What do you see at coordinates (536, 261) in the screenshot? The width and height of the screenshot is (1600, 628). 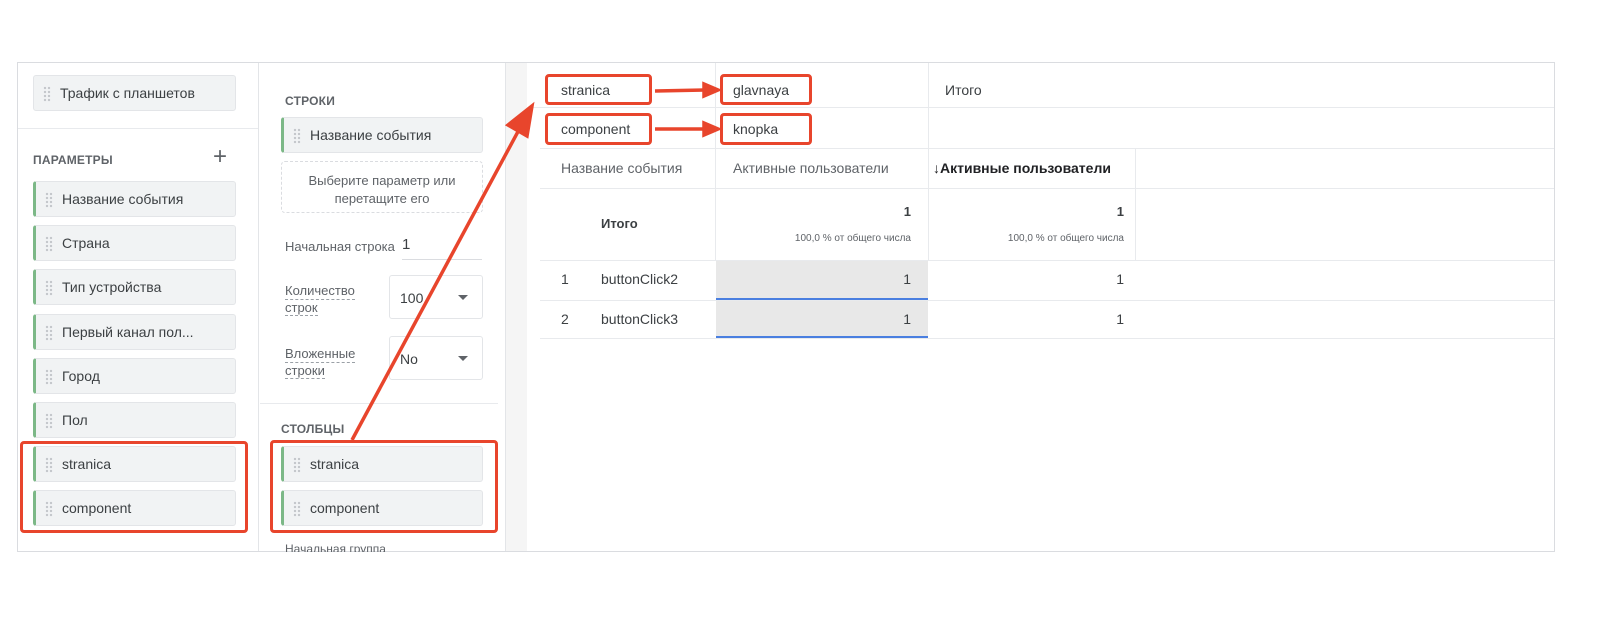 I see `annotation-arrows` at bounding box center [536, 261].